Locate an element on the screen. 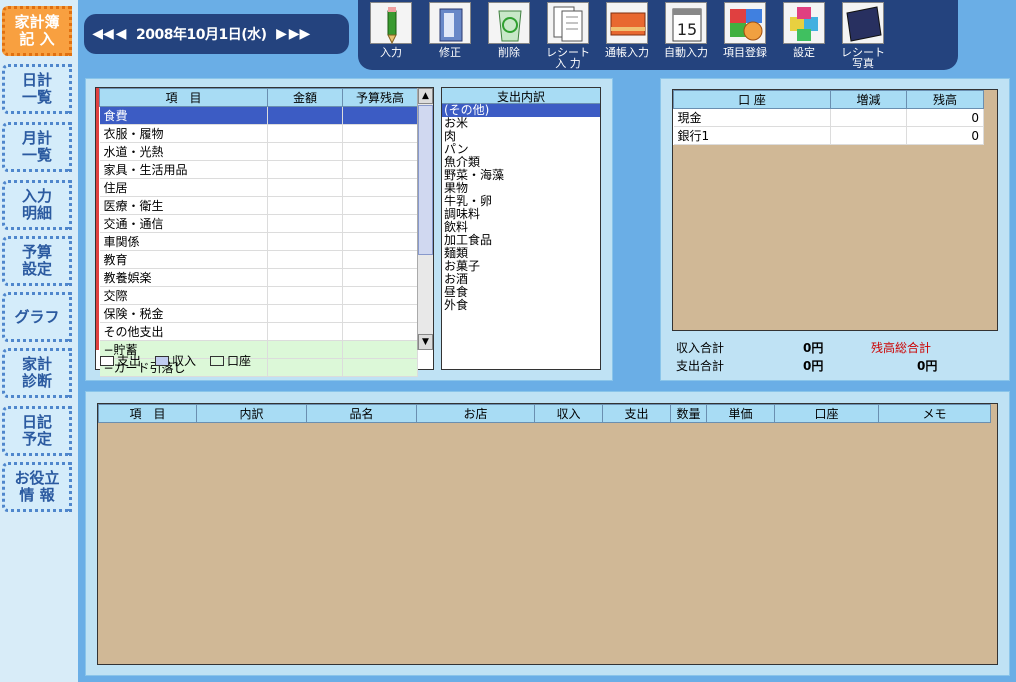 Image resolution: width=1016 pixels, height=682 pixels. table-row: 現金 0 is located at coordinates (828, 117).